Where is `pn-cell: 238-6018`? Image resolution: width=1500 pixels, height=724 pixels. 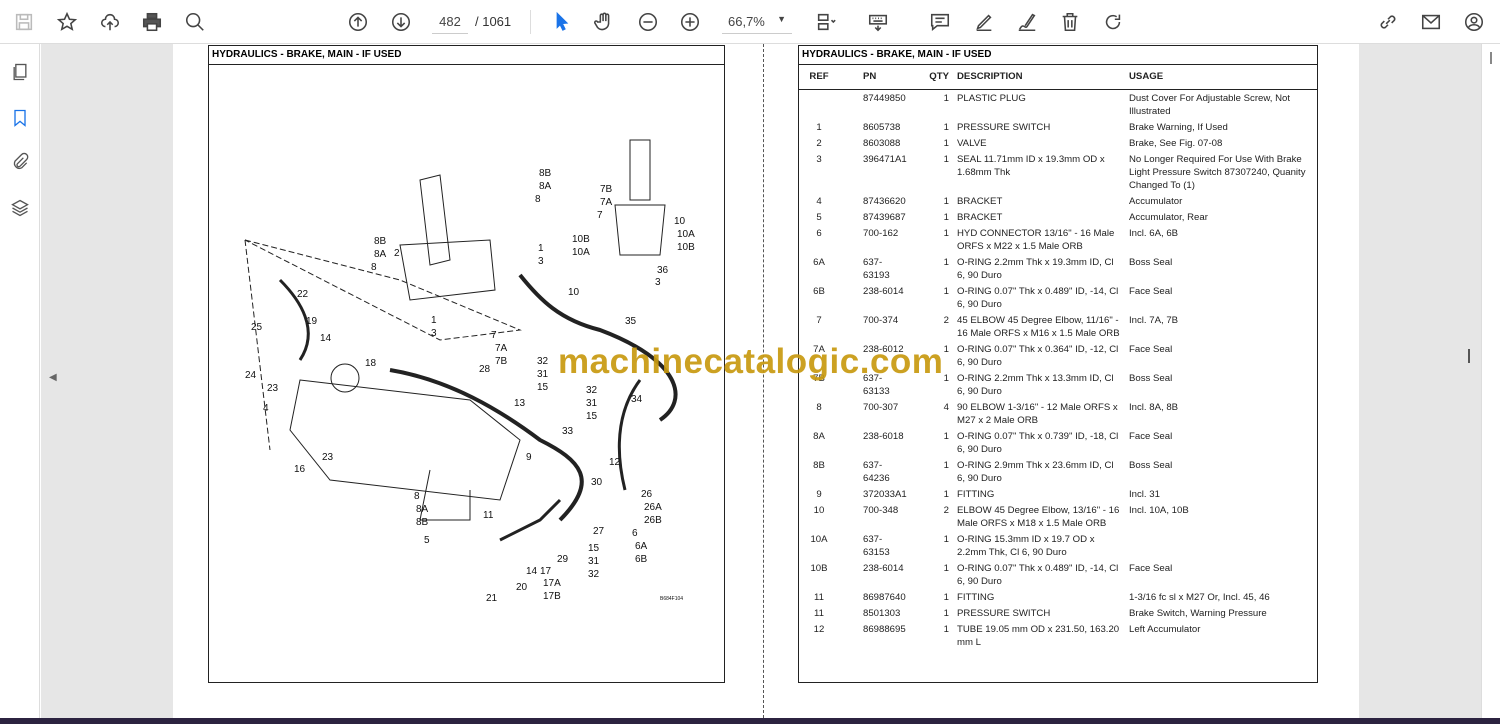 pn-cell: 238-6018 is located at coordinates (883, 436).